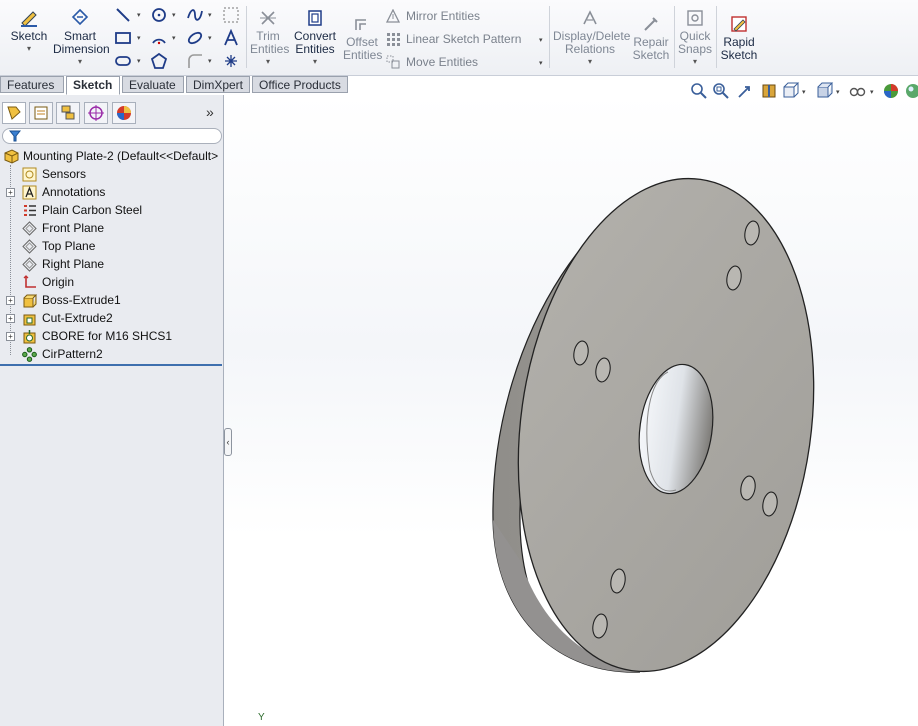 The image size is (918, 726). I want to click on ribbon-separator, so click(549, 37).